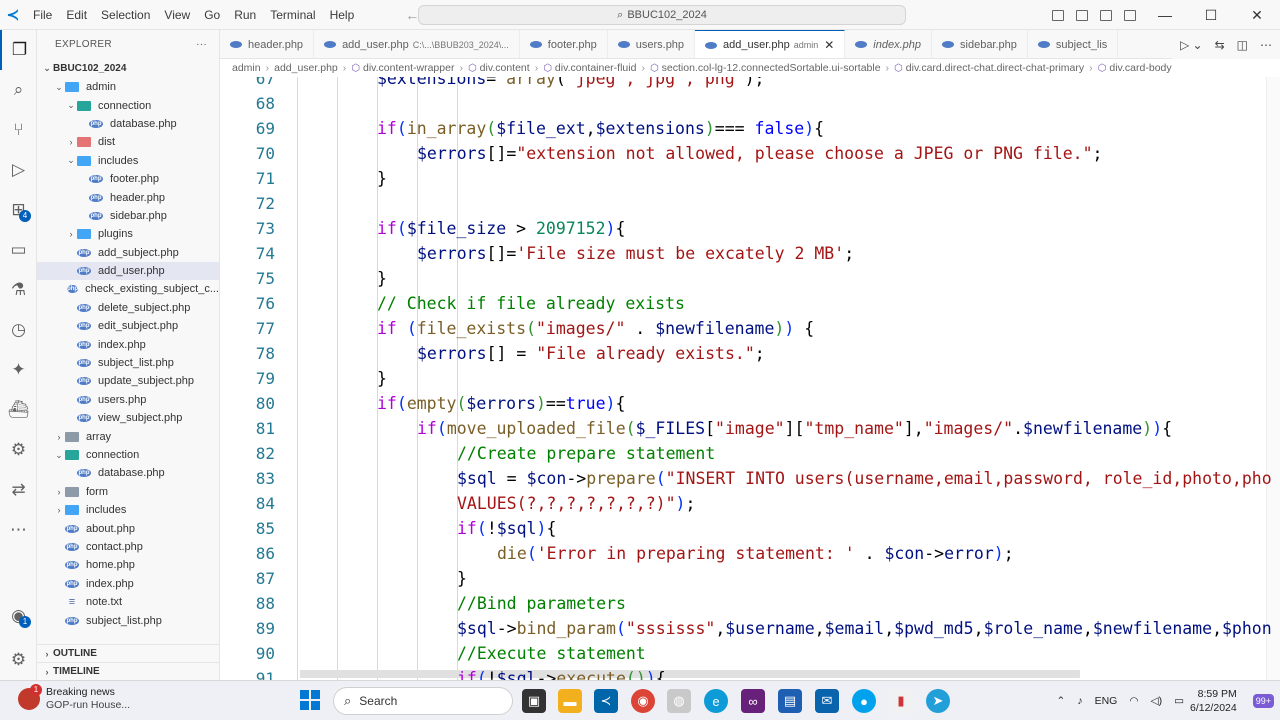 This screenshot has width=1280, height=720. I want to click on tree-file: php add_user.php, so click(128, 271).